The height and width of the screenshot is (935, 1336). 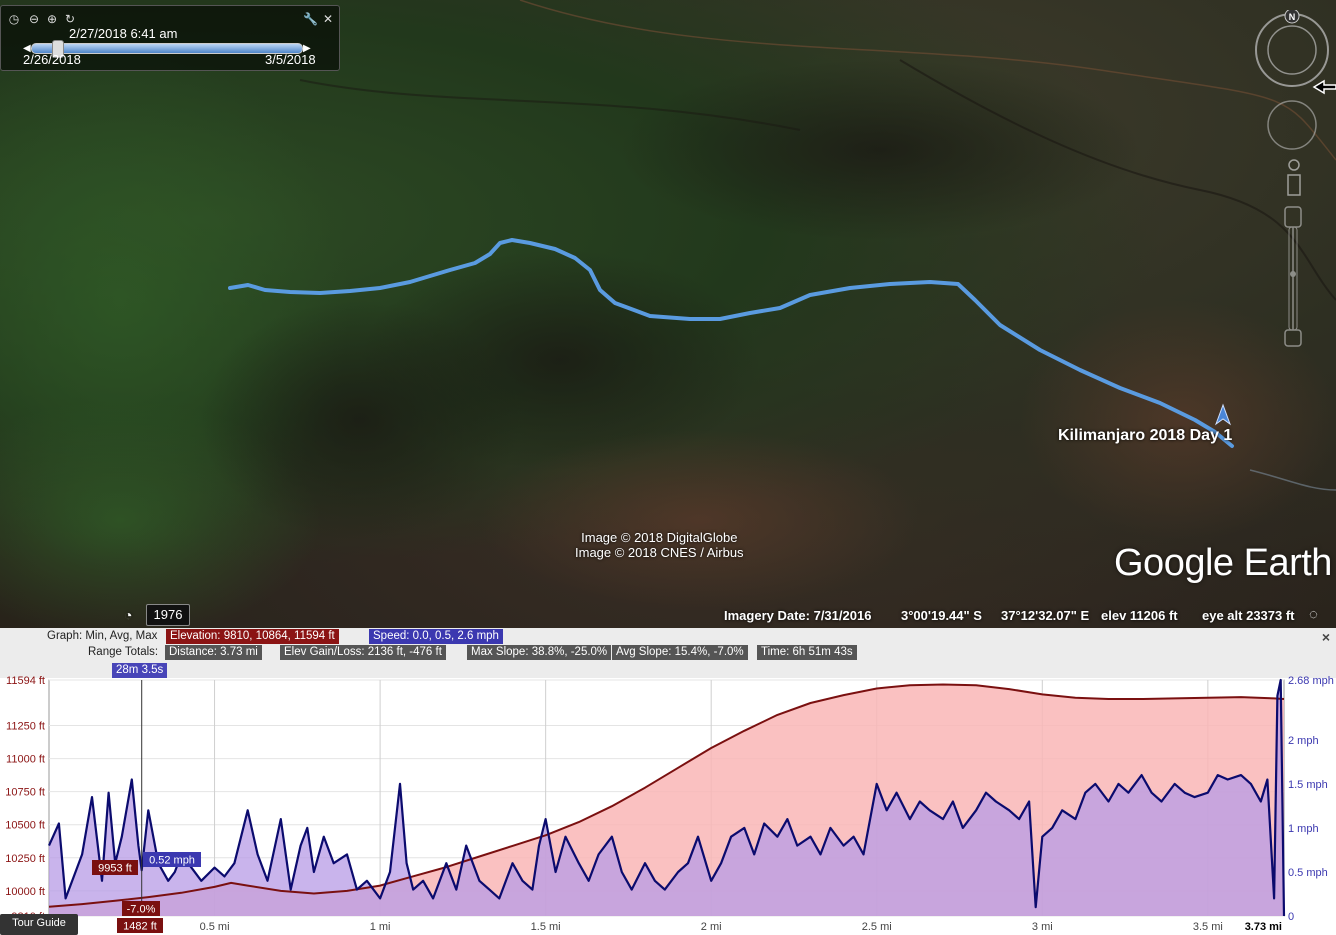 What do you see at coordinates (1145, 436) in the screenshot?
I see `placemark-label: Kilimanjaro 2018 Day 1` at bounding box center [1145, 436].